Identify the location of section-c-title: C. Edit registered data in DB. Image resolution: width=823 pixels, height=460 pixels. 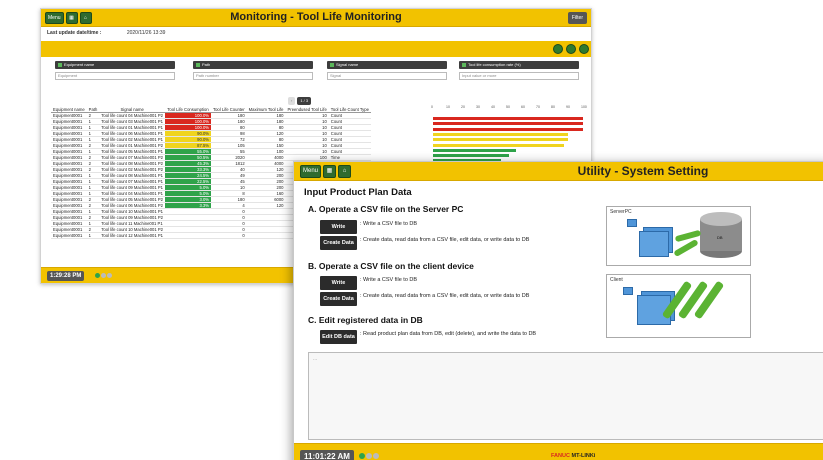
(365, 320).